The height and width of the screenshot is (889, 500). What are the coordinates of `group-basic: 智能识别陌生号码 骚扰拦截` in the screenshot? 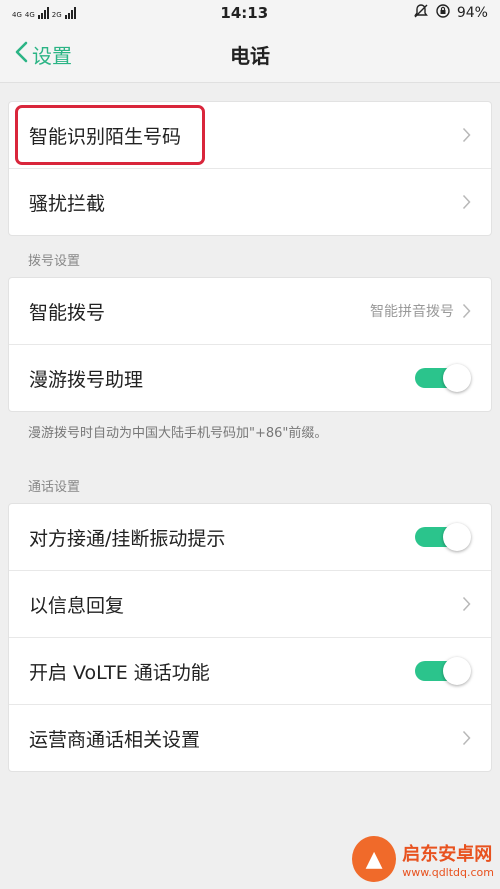 It's located at (250, 168).